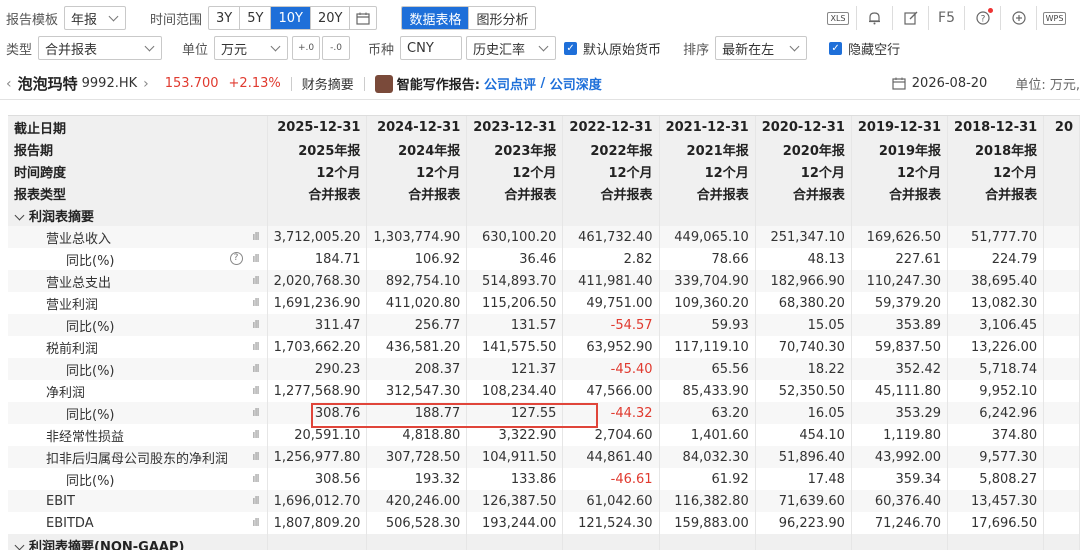 This screenshot has width=1080, height=550. What do you see at coordinates (996, 149) in the screenshot?
I see `header-cell: 2018年报` at bounding box center [996, 149].